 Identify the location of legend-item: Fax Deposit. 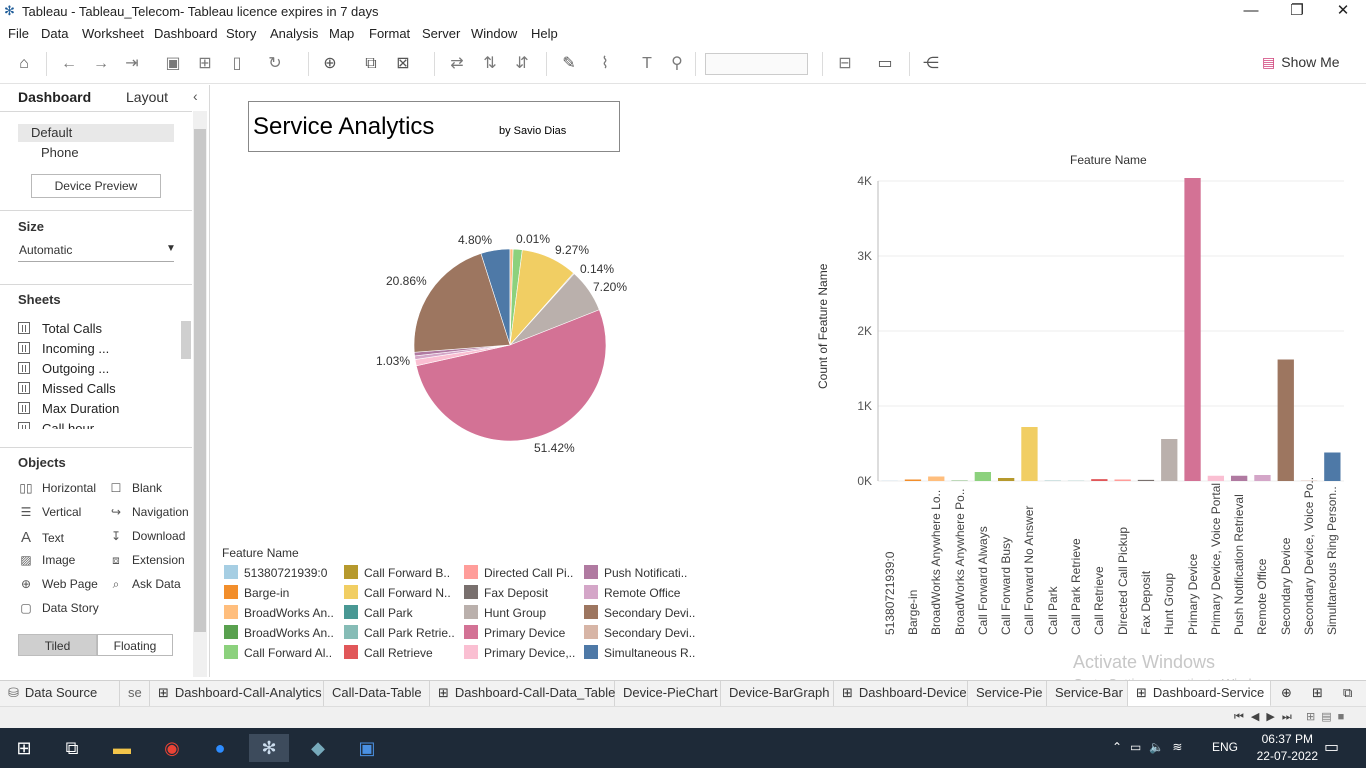
(506, 592).